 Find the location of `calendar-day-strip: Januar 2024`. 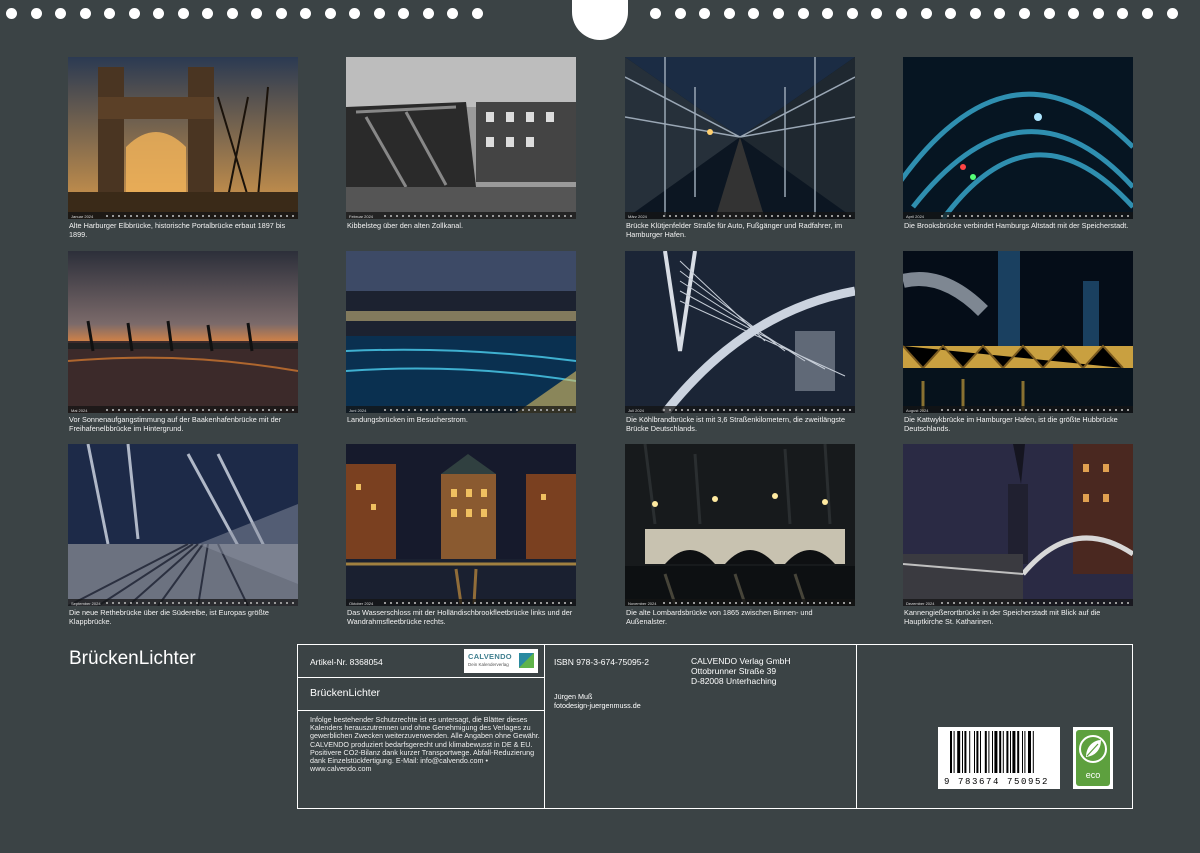

calendar-day-strip: Januar 2024 is located at coordinates (183, 215).